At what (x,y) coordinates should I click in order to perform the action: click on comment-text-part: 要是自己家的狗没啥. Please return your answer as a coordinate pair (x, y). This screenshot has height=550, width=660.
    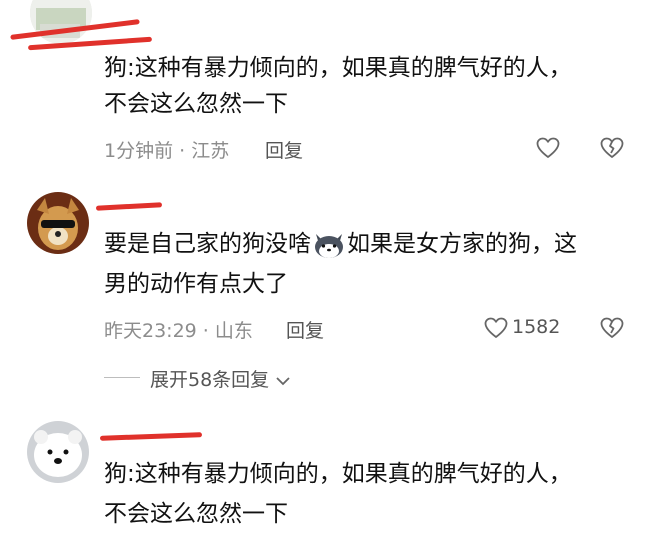
    Looking at the image, I should click on (207, 244).